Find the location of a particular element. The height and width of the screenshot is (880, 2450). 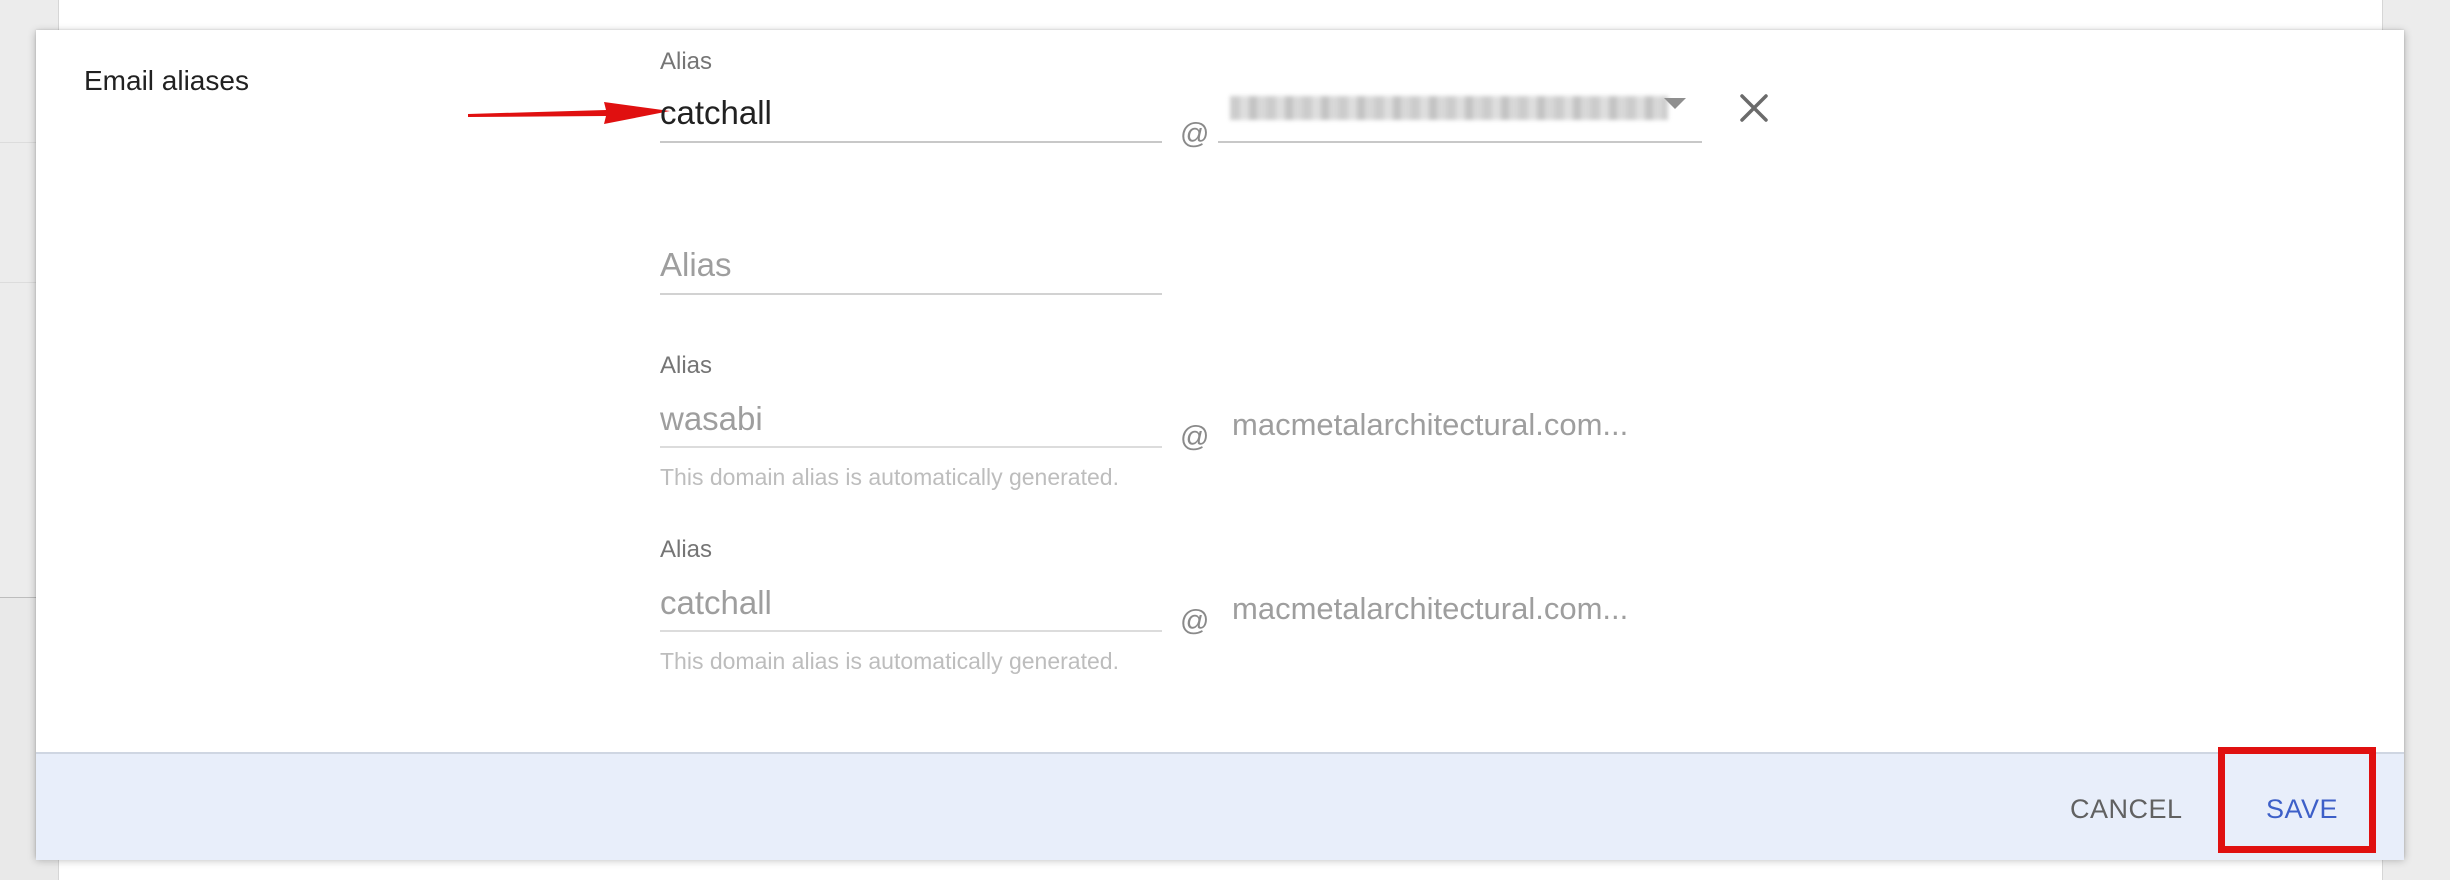

close-icon is located at coordinates (1754, 108).